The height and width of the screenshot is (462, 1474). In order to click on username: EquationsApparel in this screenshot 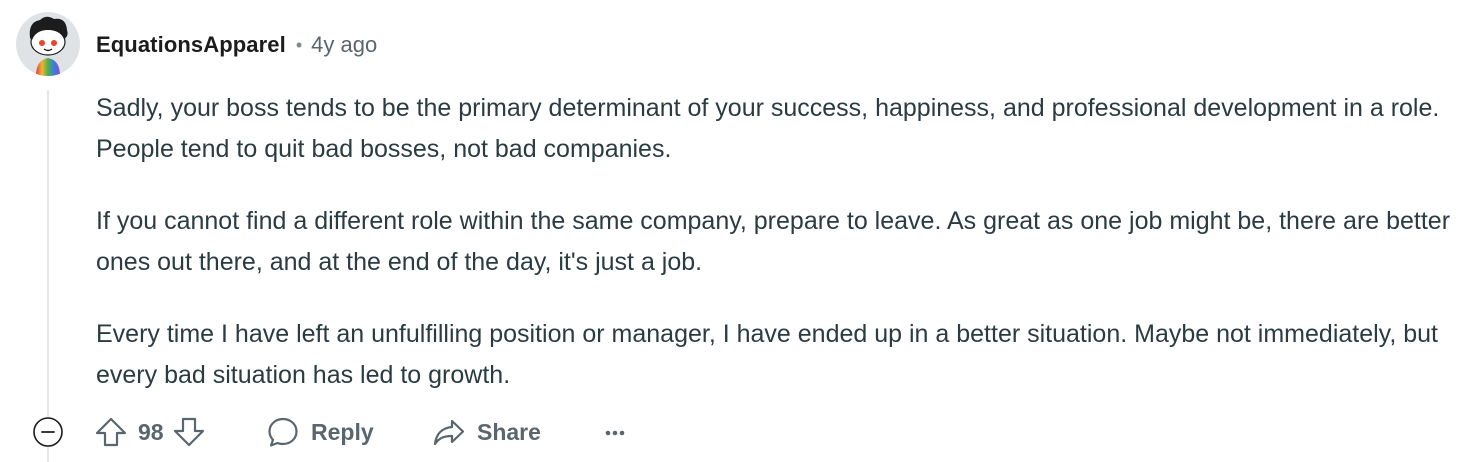, I will do `click(191, 45)`.